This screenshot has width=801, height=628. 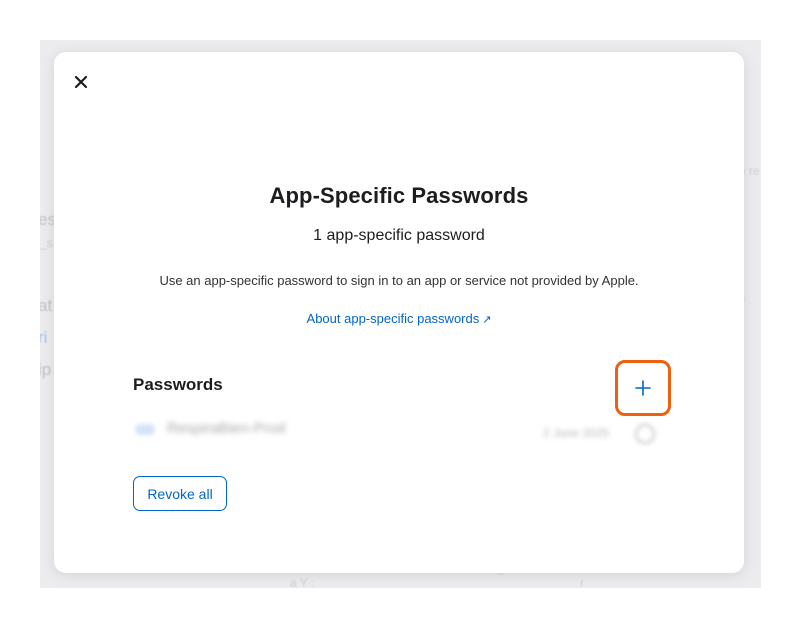 I want to click on about-link-label: About app-specific passwords, so click(x=393, y=318).